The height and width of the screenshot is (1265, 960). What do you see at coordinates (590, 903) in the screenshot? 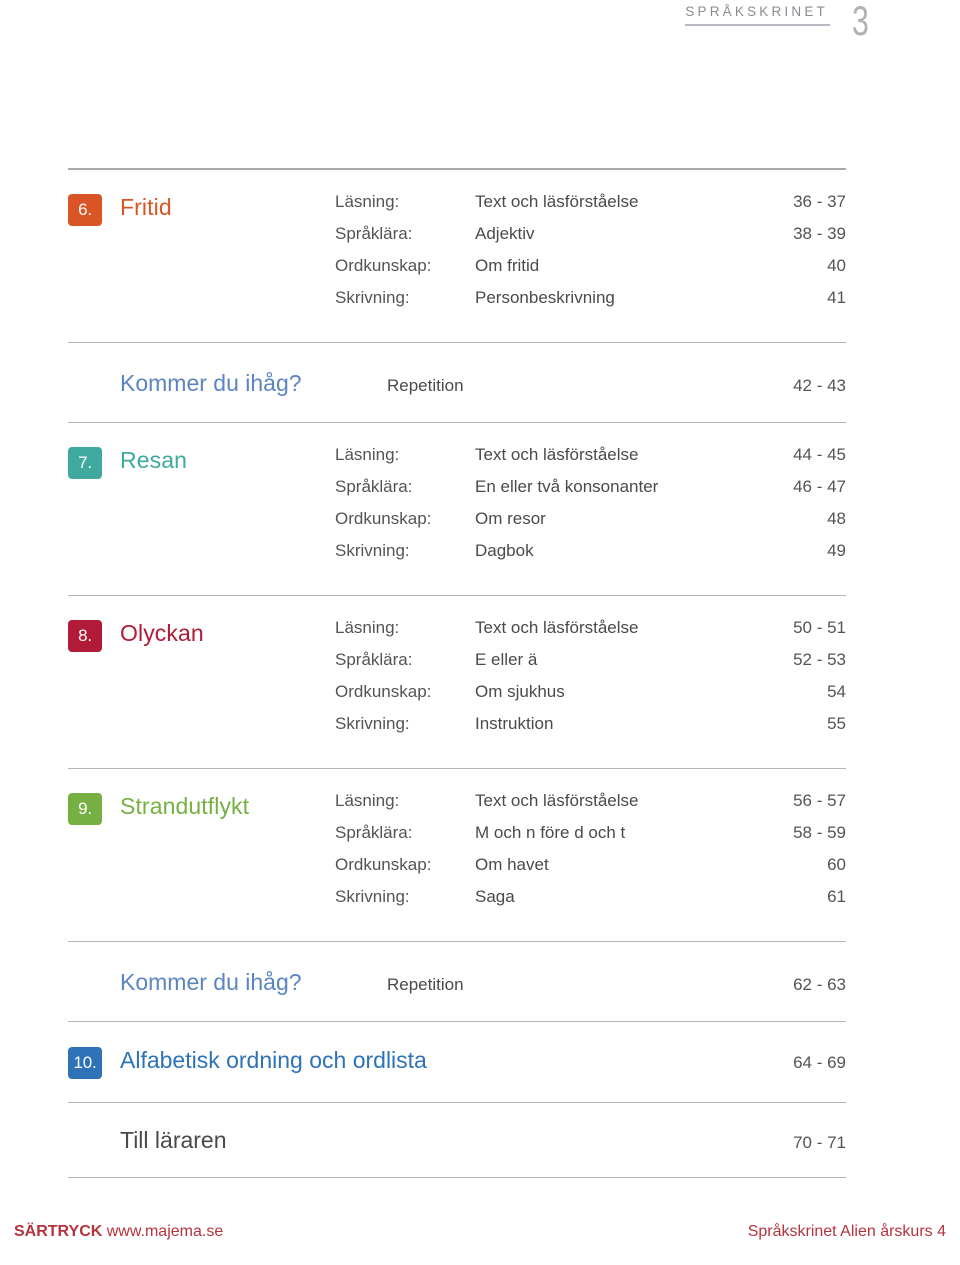
I see `toc-detail-row: Skrivning: Saga 61` at bounding box center [590, 903].